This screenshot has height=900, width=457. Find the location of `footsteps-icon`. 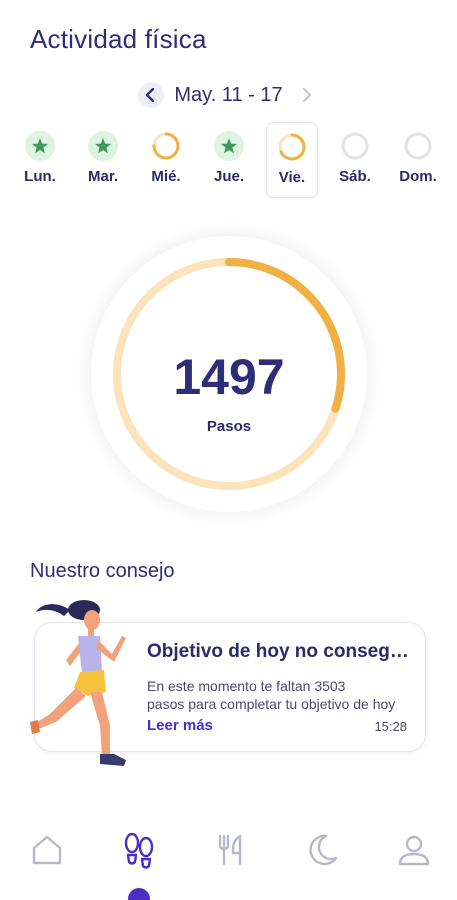

footsteps-icon is located at coordinates (139, 850).